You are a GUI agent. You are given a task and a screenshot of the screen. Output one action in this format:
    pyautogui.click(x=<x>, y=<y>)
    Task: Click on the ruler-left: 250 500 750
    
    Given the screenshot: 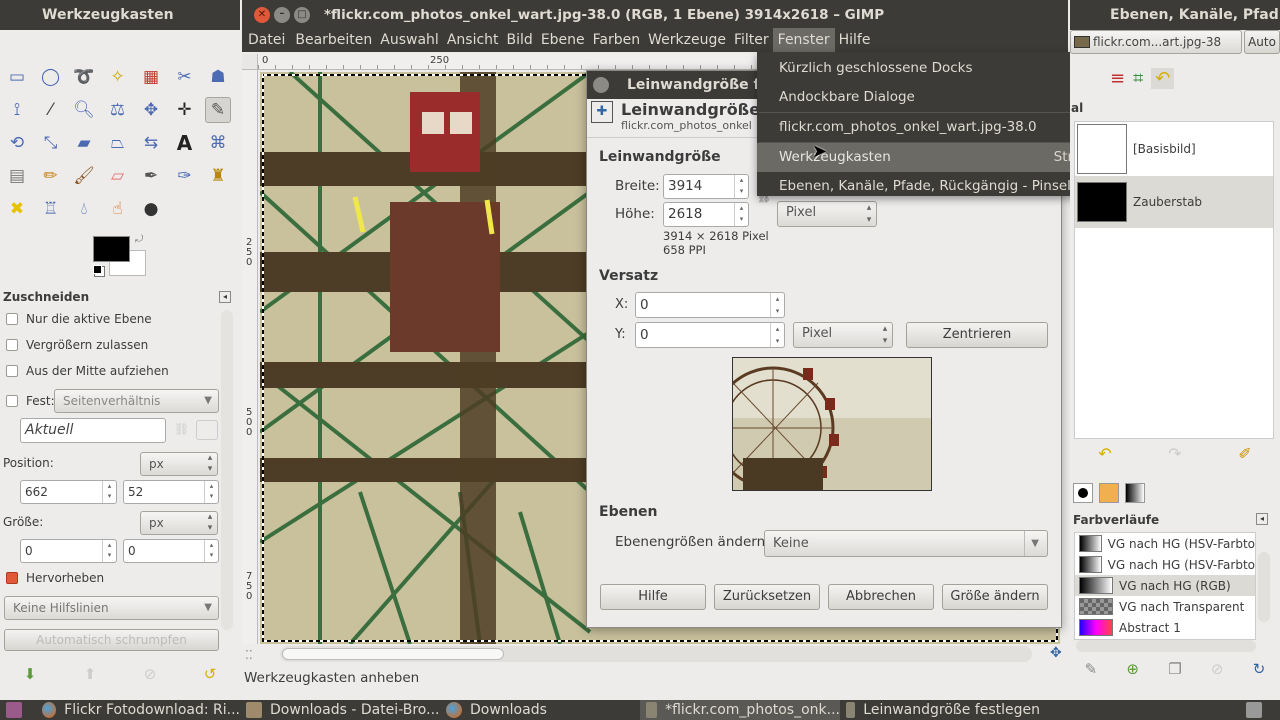 What is the action you would take?
    pyautogui.click(x=250, y=357)
    